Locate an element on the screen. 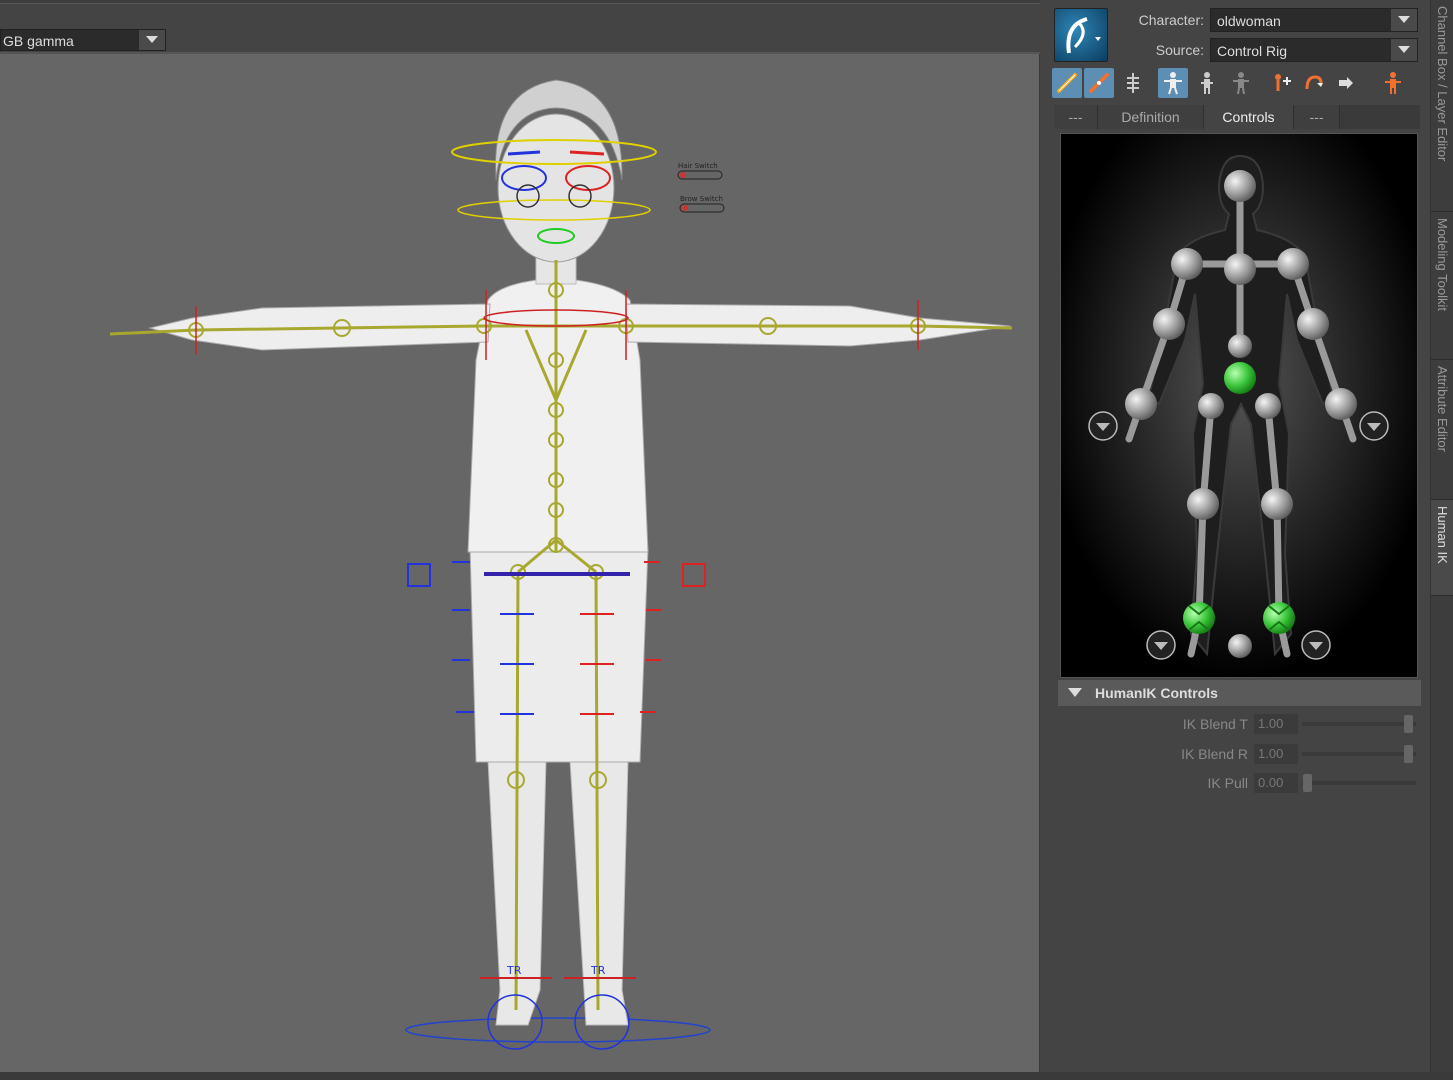  brow-switch-label: Brow Switch is located at coordinates (701, 199).